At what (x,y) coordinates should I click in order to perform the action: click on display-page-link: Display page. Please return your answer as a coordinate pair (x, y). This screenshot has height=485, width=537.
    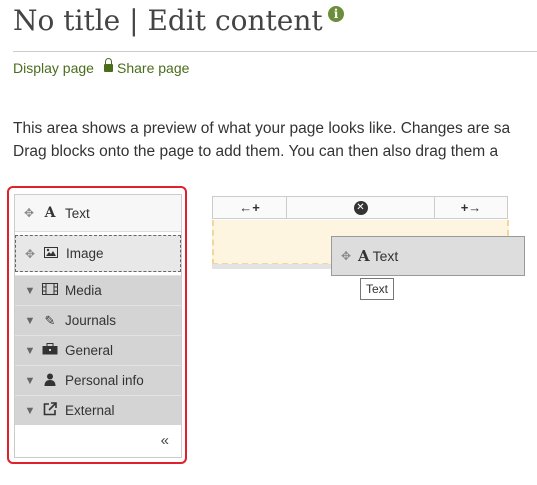
    Looking at the image, I should click on (53, 68).